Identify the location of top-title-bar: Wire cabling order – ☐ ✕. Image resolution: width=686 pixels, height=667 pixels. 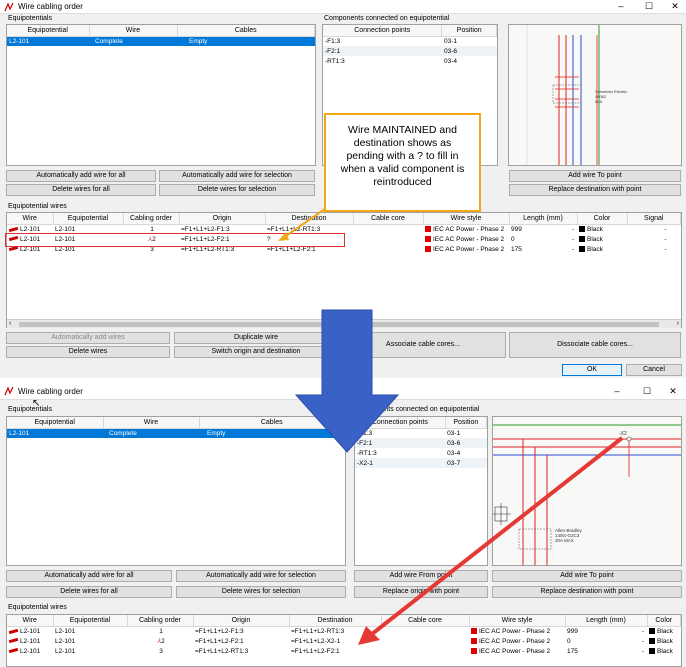
(343, 7).